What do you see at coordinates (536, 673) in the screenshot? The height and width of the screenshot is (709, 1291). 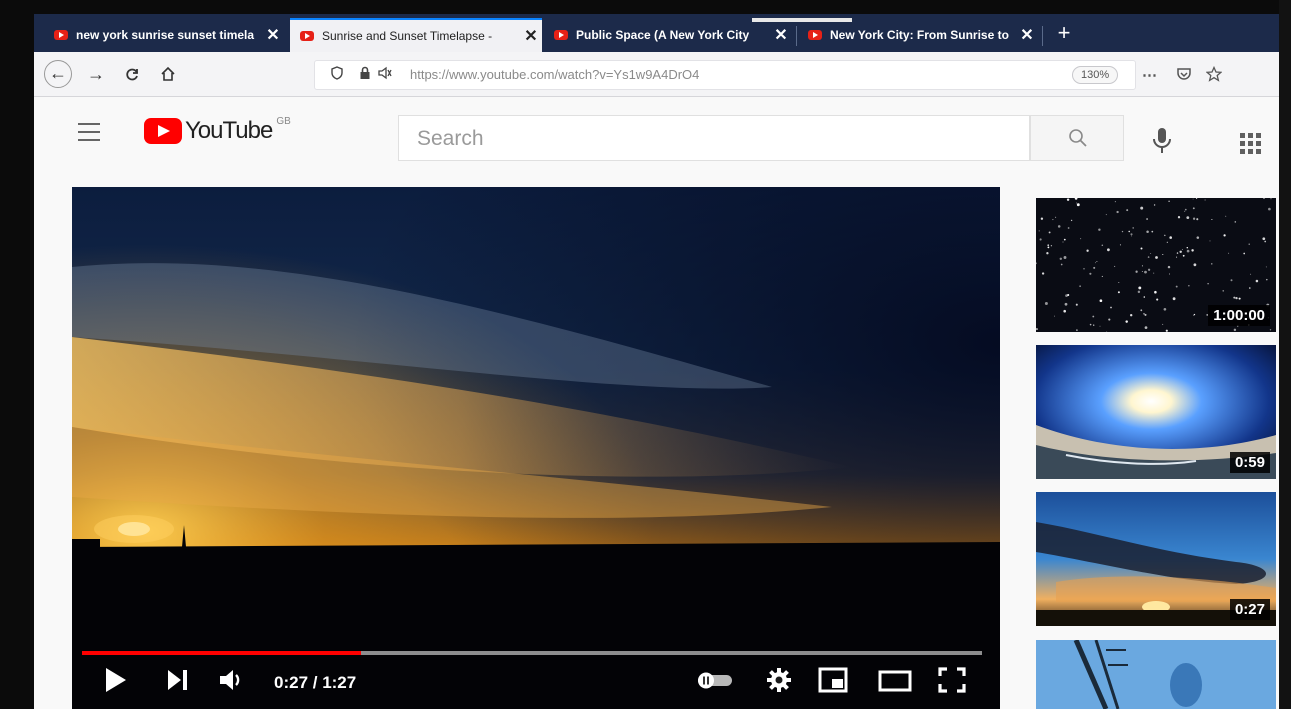 I see `player-controls: 0:27 / 1:27` at bounding box center [536, 673].